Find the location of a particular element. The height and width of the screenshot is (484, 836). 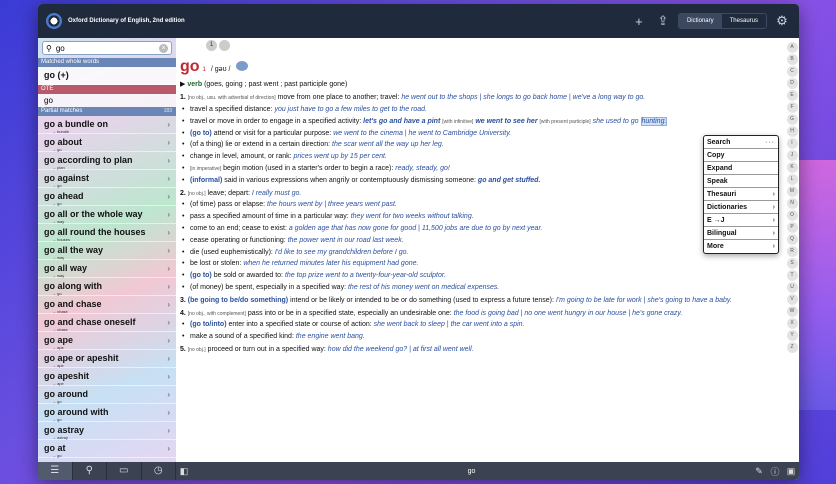

list-item: go along with → go › is located at coordinates (107, 287).